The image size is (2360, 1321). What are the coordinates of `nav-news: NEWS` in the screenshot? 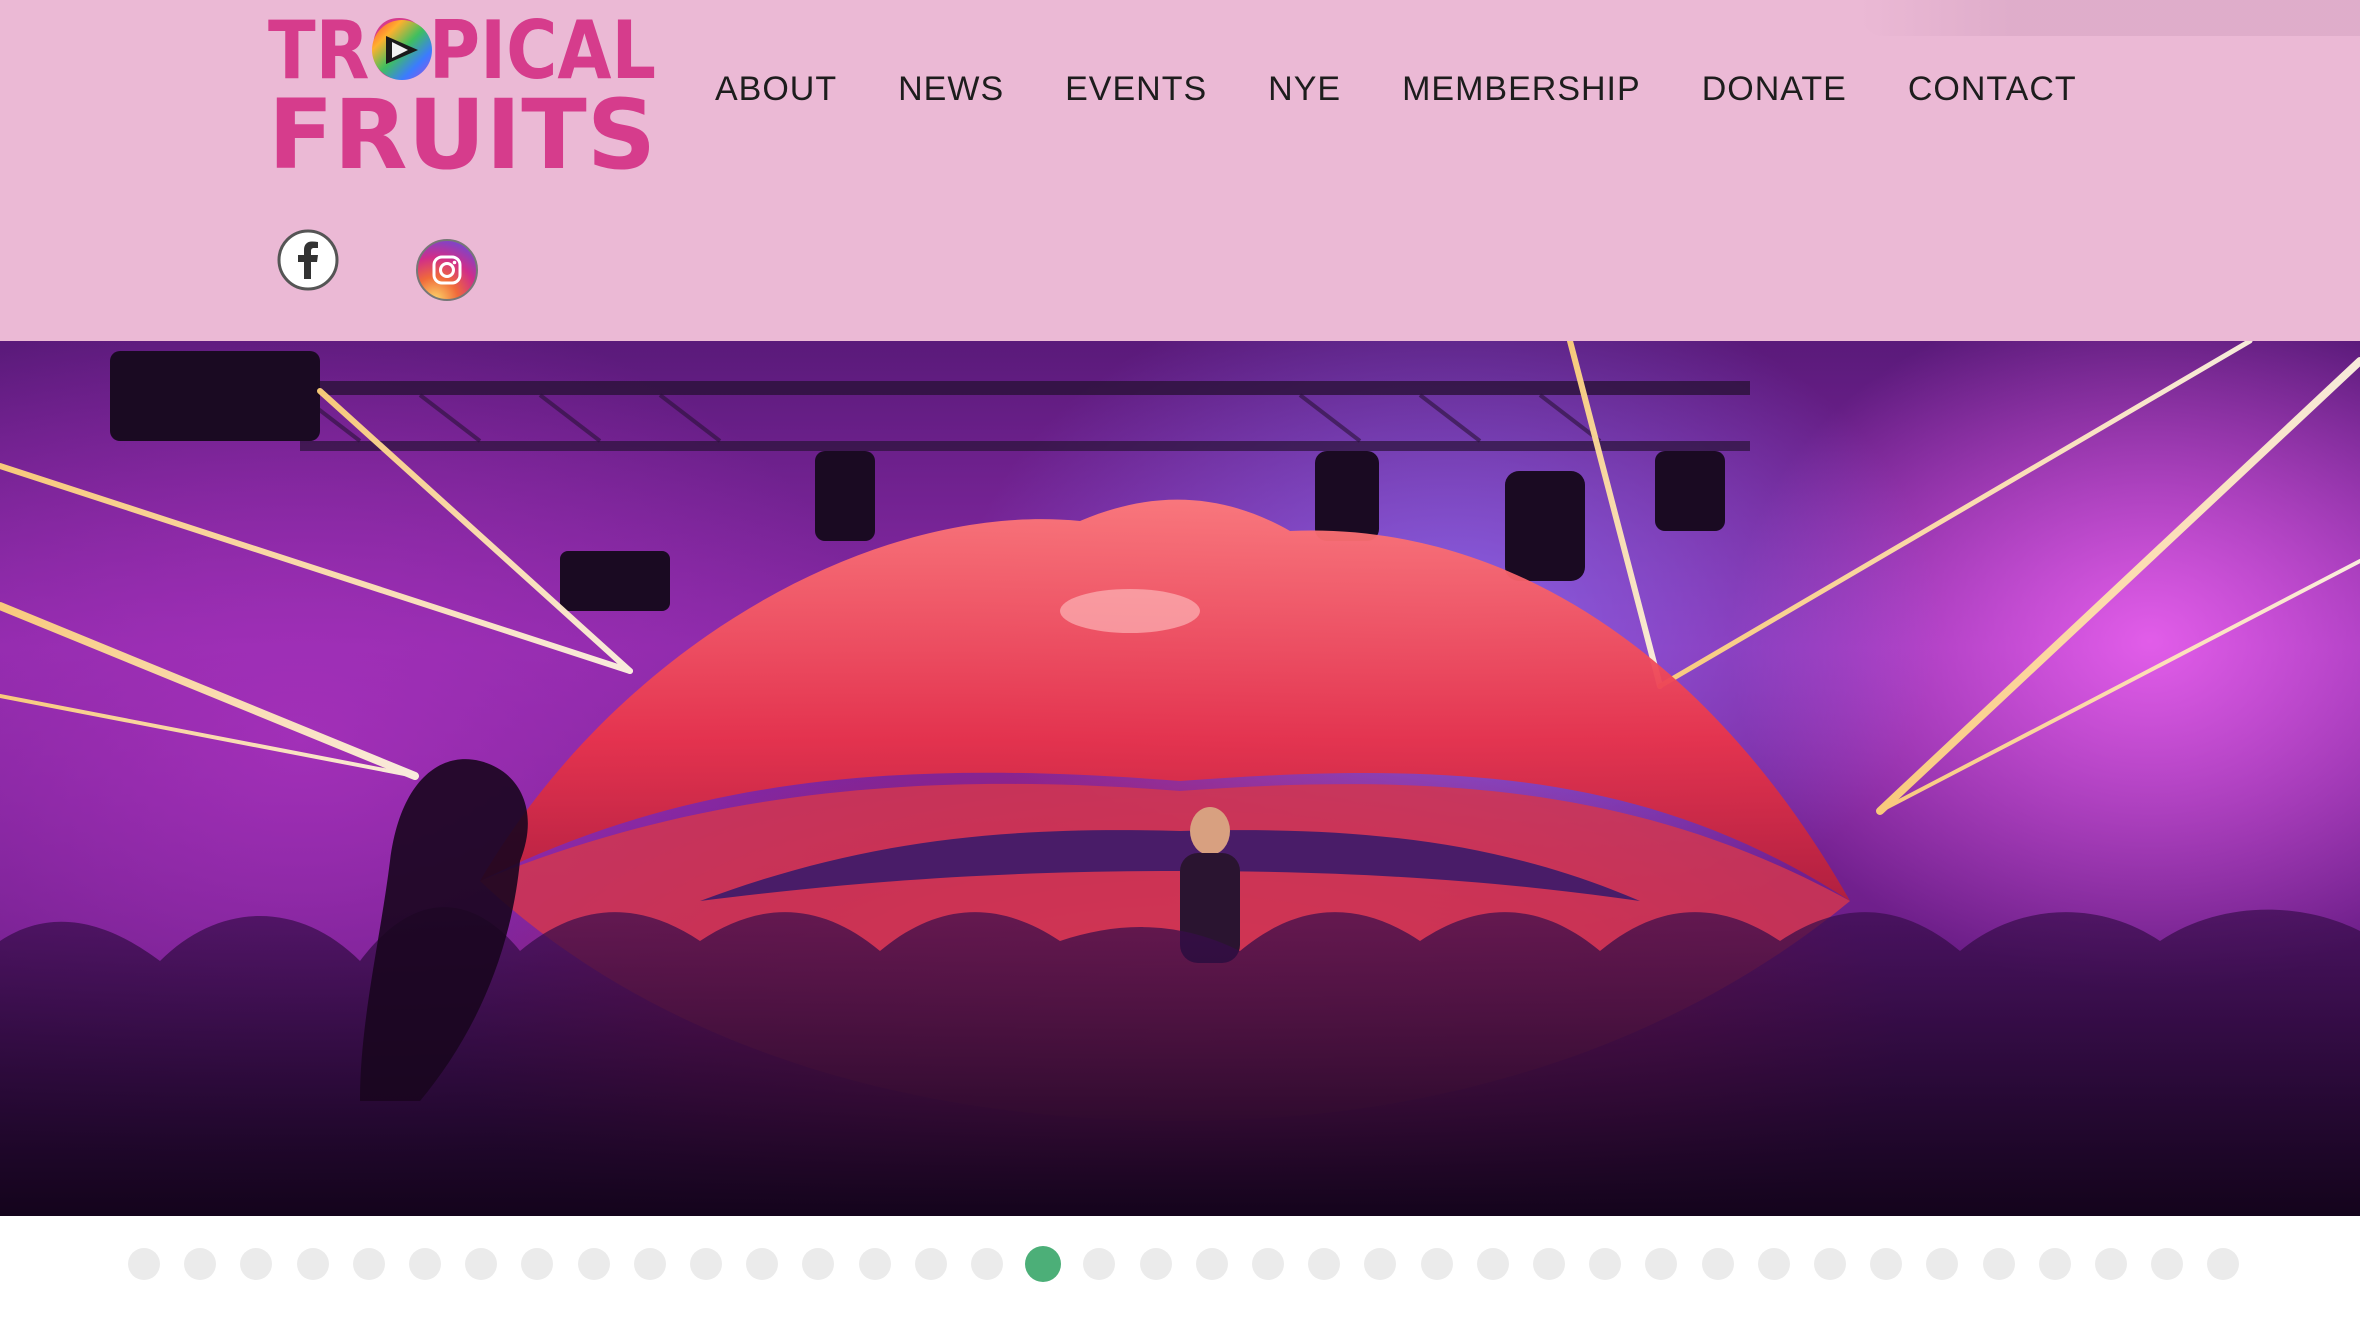 It's located at (951, 89).